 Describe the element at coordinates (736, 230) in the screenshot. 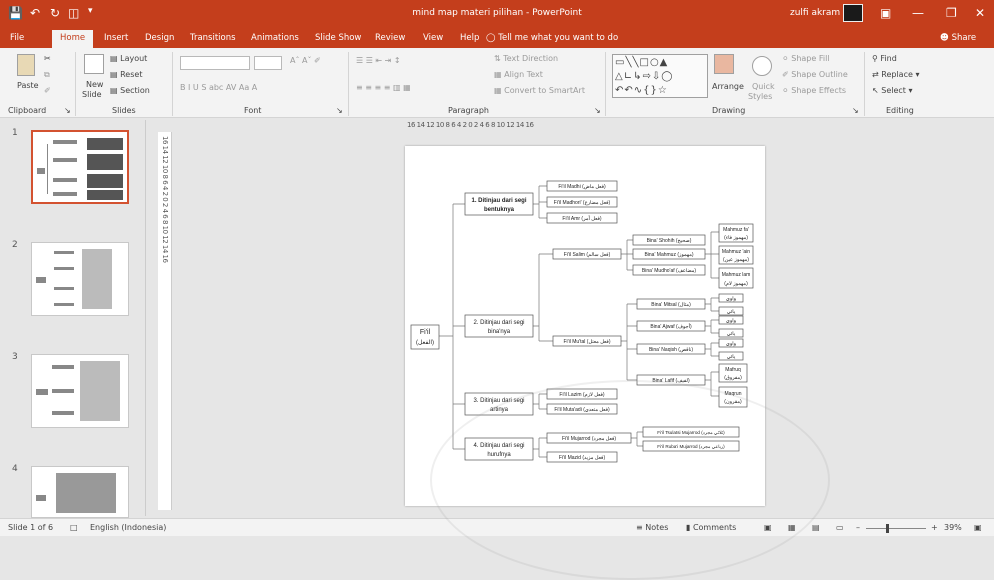

I see `node: Mahmuz fa'` at that location.